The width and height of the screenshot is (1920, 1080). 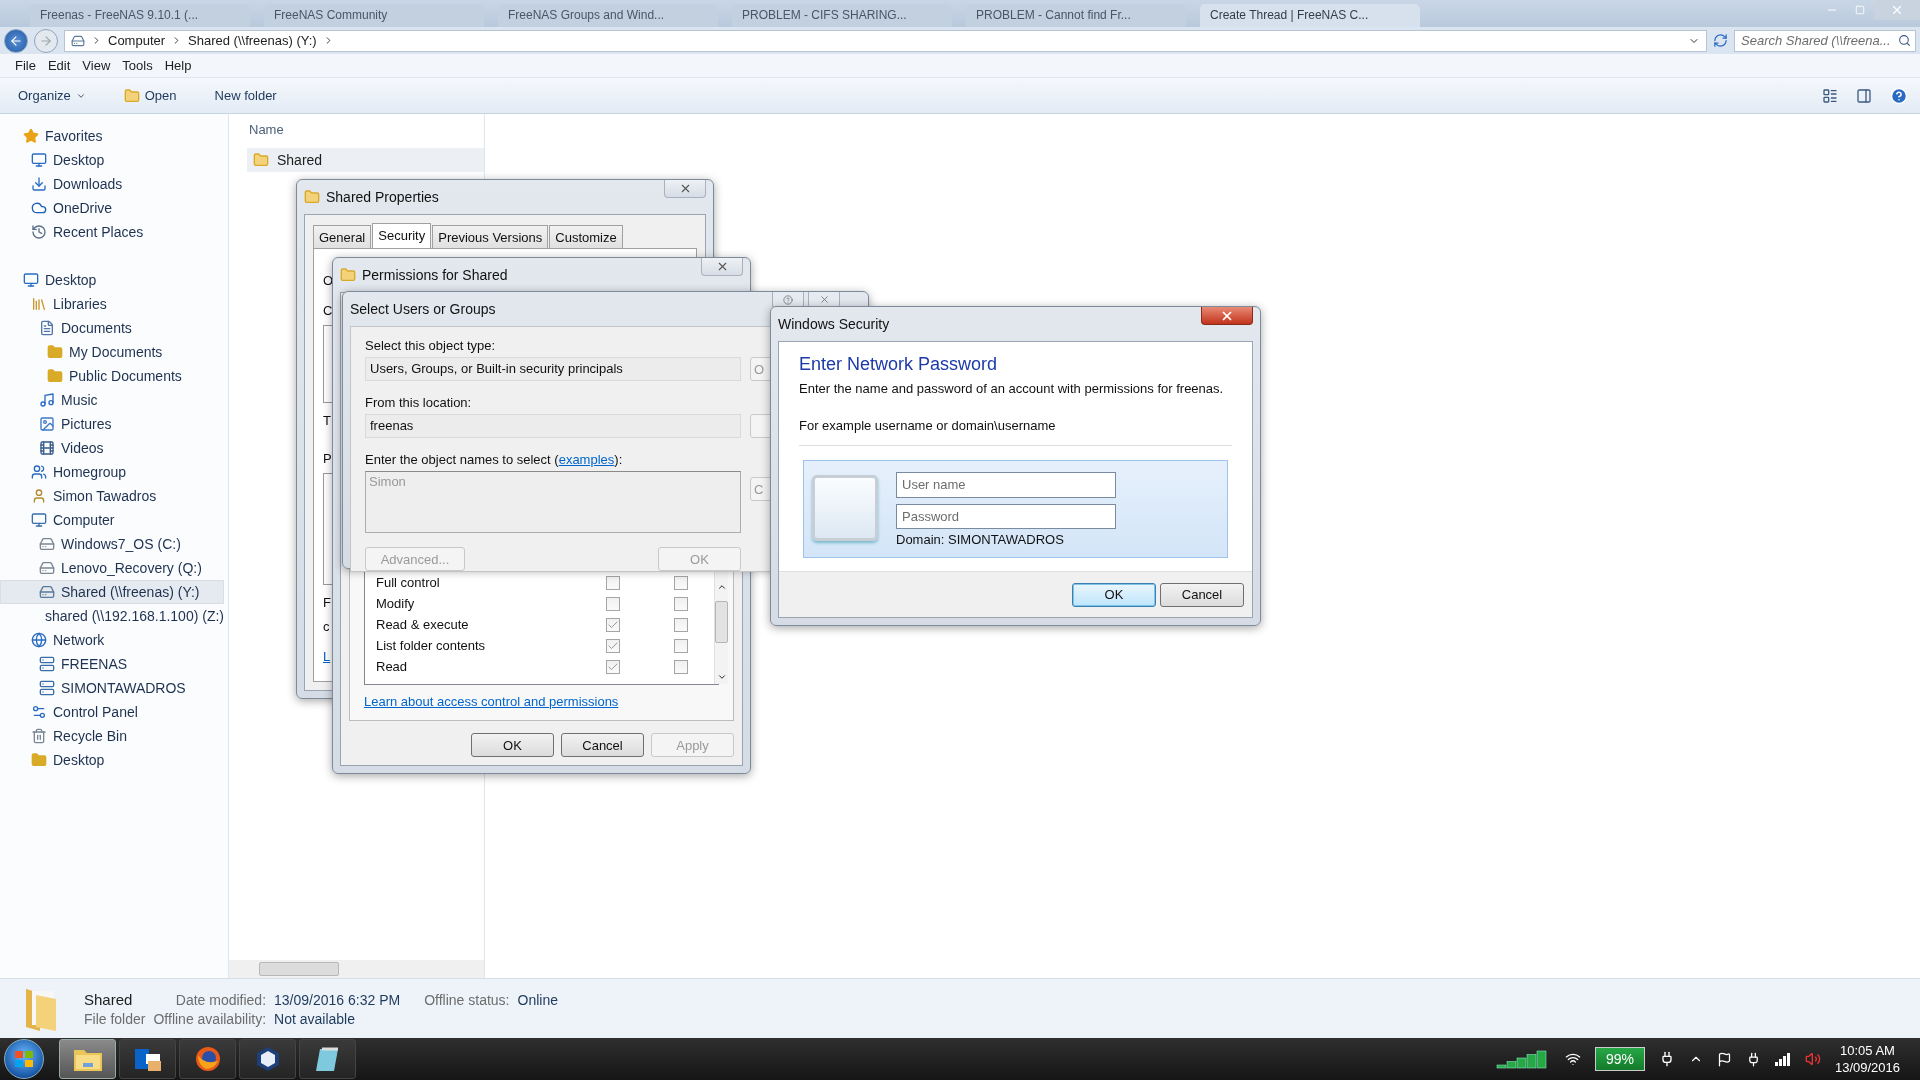 What do you see at coordinates (431, 645) in the screenshot?
I see `permission-name: List folder contents` at bounding box center [431, 645].